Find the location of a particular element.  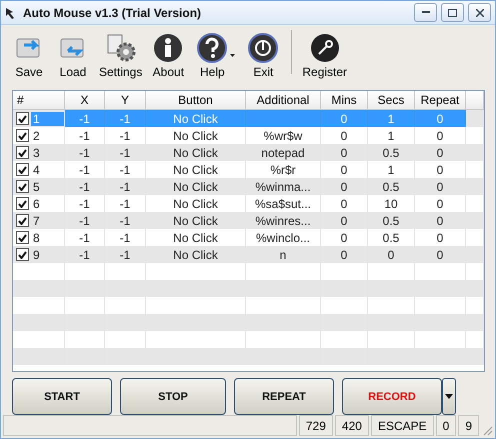

row-number: 9 is located at coordinates (36, 255).